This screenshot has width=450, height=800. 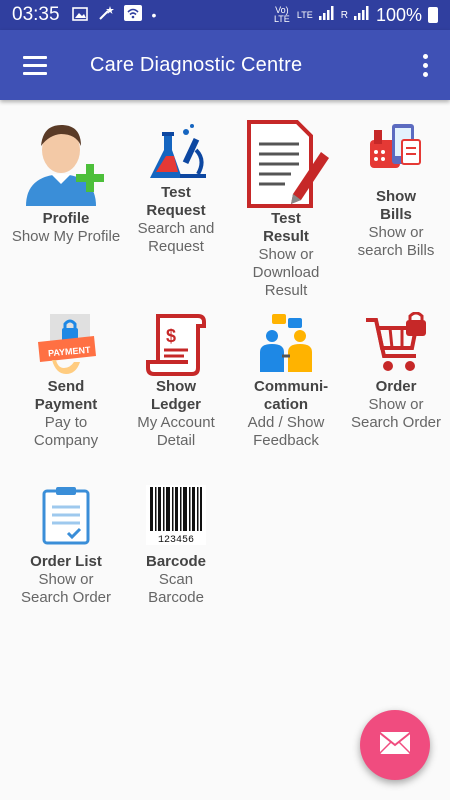 I want to click on tile-barcode-sub: Scan Barcode, so click(x=176, y=588).